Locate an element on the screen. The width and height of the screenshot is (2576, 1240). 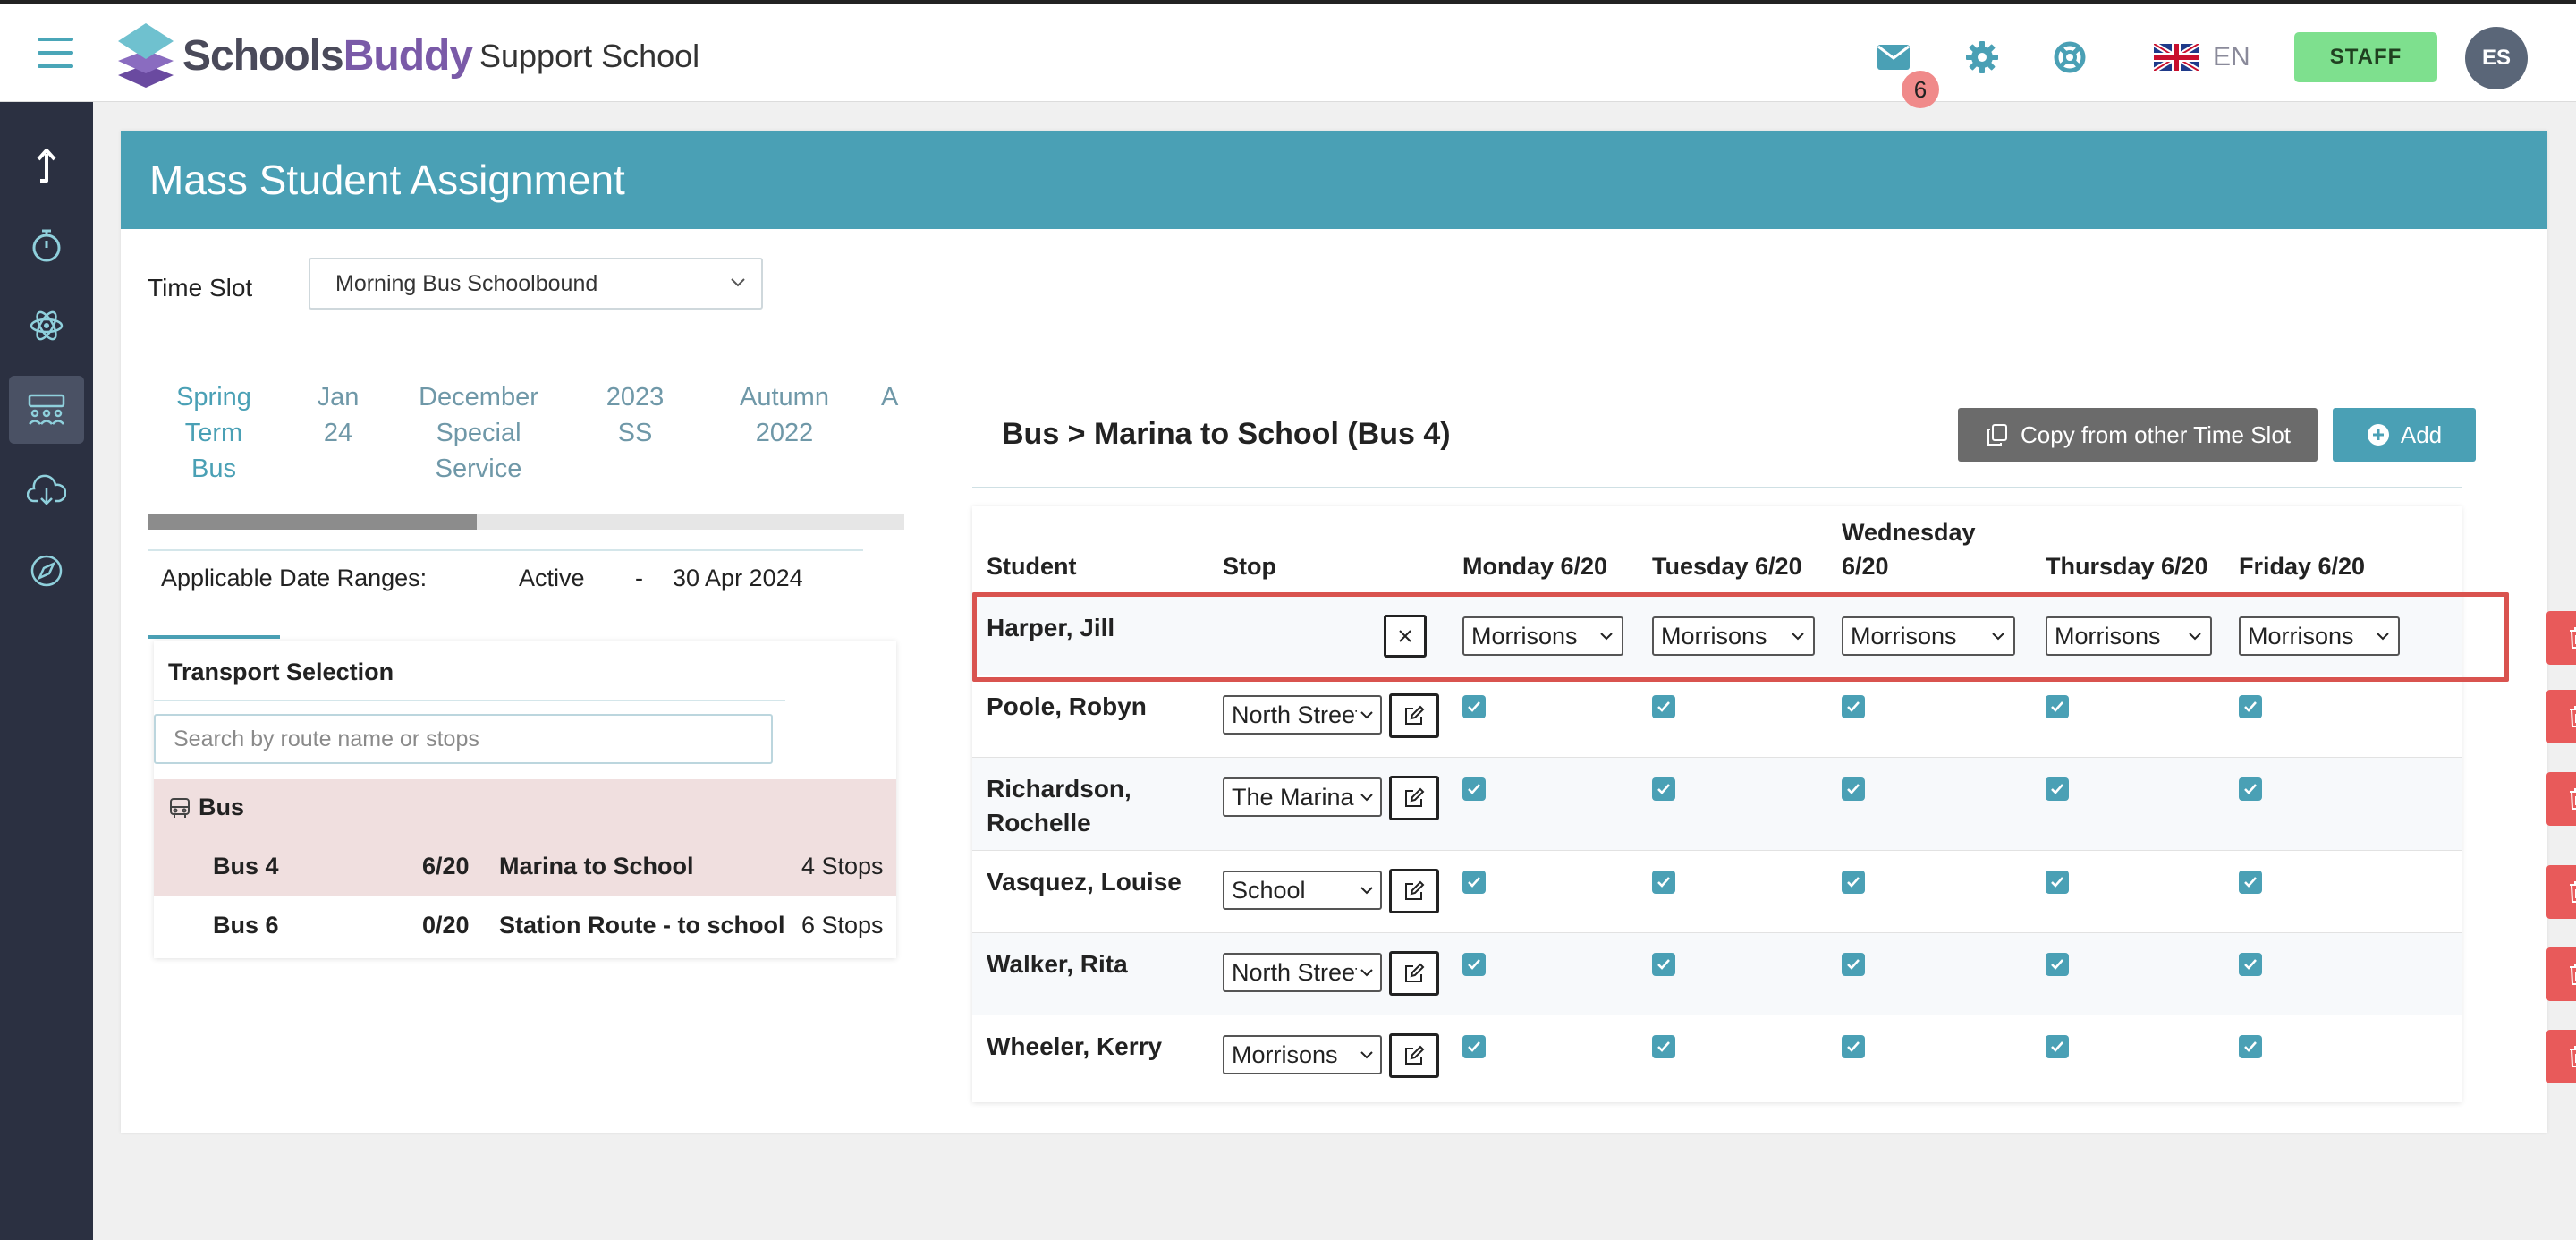
stop-select: Morrisons is located at coordinates (1302, 1054).